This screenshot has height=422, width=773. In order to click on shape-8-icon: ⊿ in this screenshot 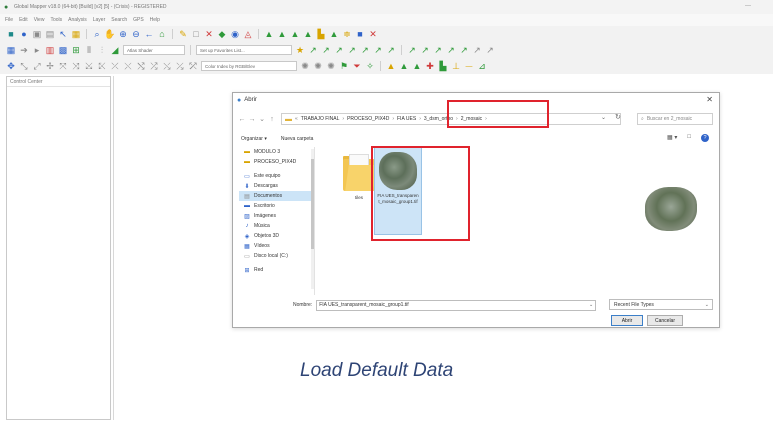, I will do `click(482, 66)`.